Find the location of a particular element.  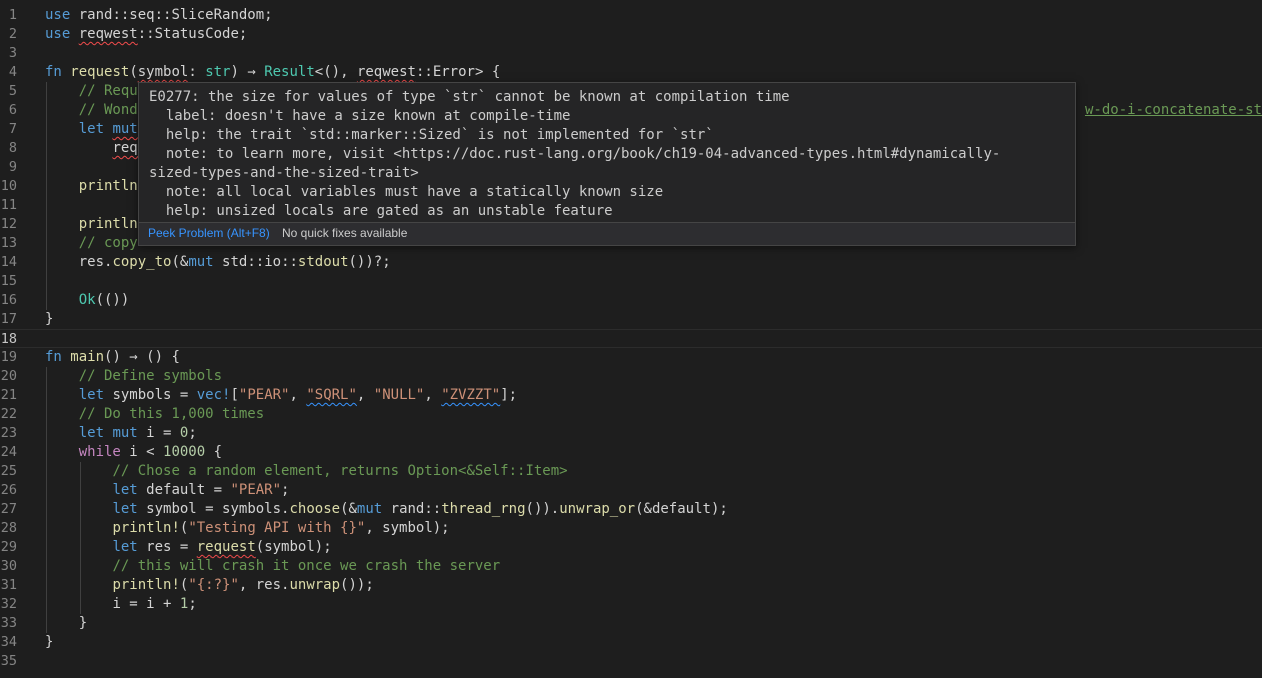

line-number: 6 is located at coordinates (12, 110).